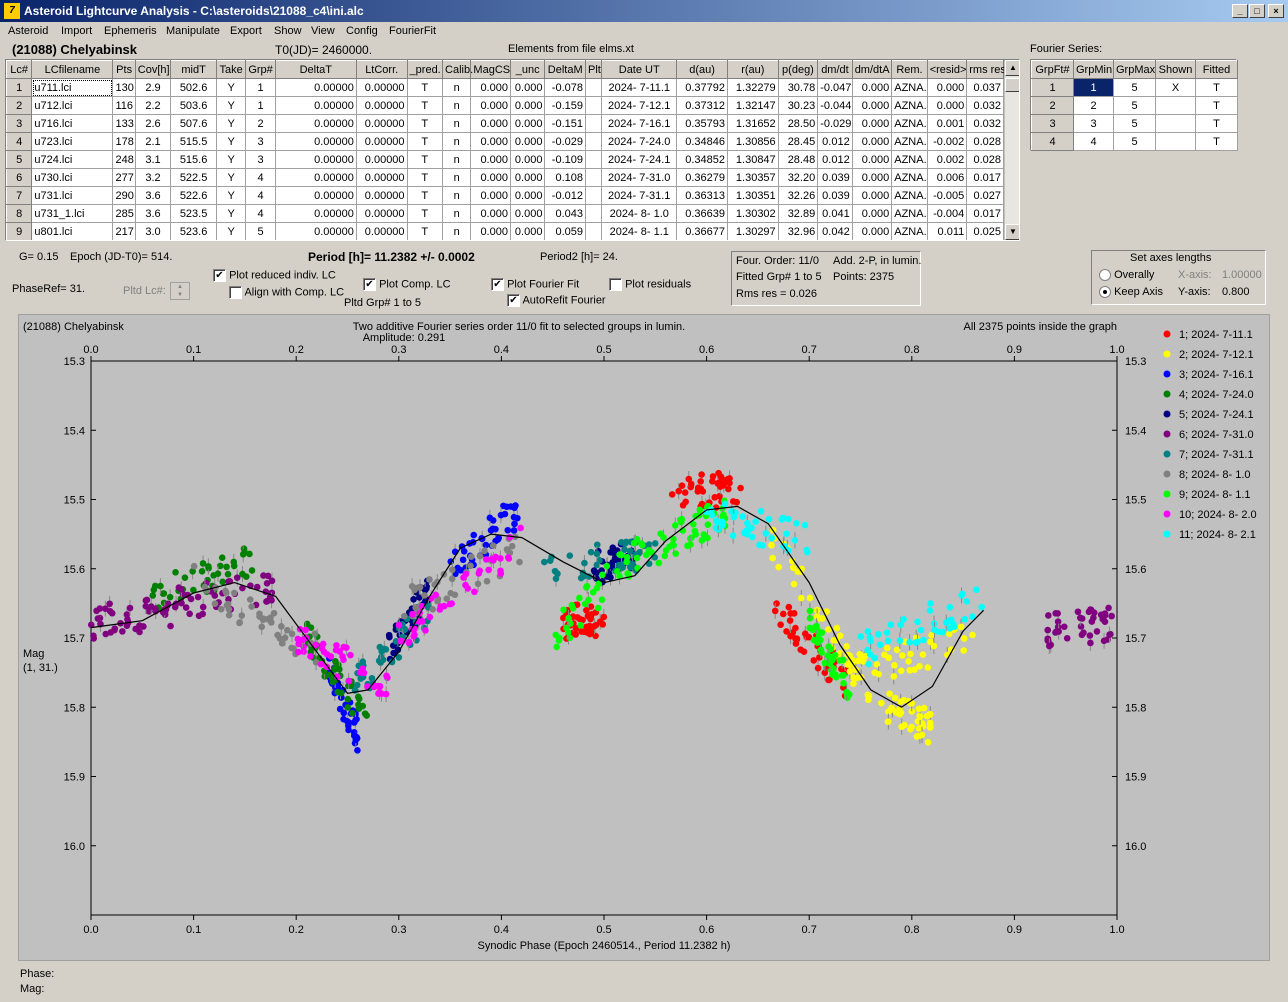 Image resolution: width=1288 pixels, height=1002 pixels. What do you see at coordinates (362, 31) in the screenshot?
I see `menu-config: Config` at bounding box center [362, 31].